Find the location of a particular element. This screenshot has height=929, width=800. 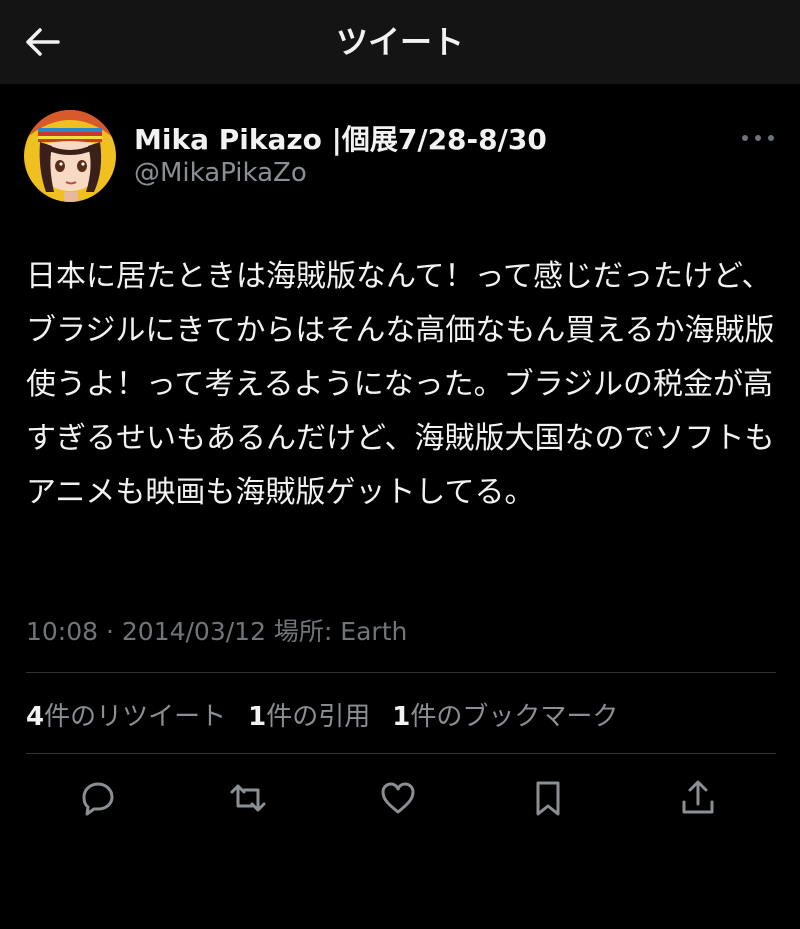

like-button is located at coordinates (398, 798).